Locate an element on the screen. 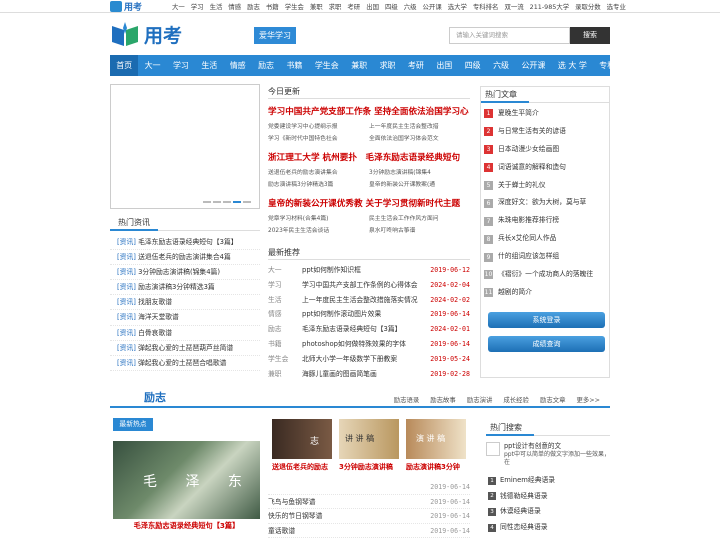 The height and width of the screenshot is (540, 720). top-link: 情感 is located at coordinates (234, 6).